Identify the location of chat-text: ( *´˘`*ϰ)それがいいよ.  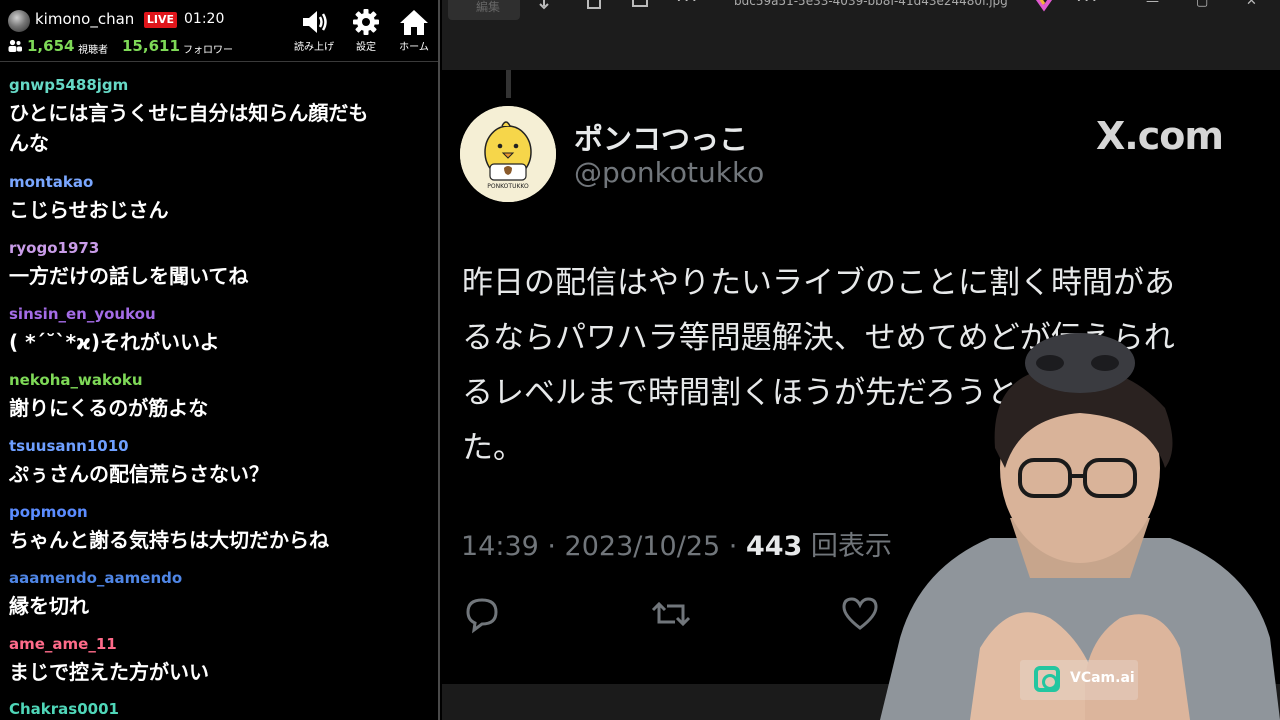
(114, 342).